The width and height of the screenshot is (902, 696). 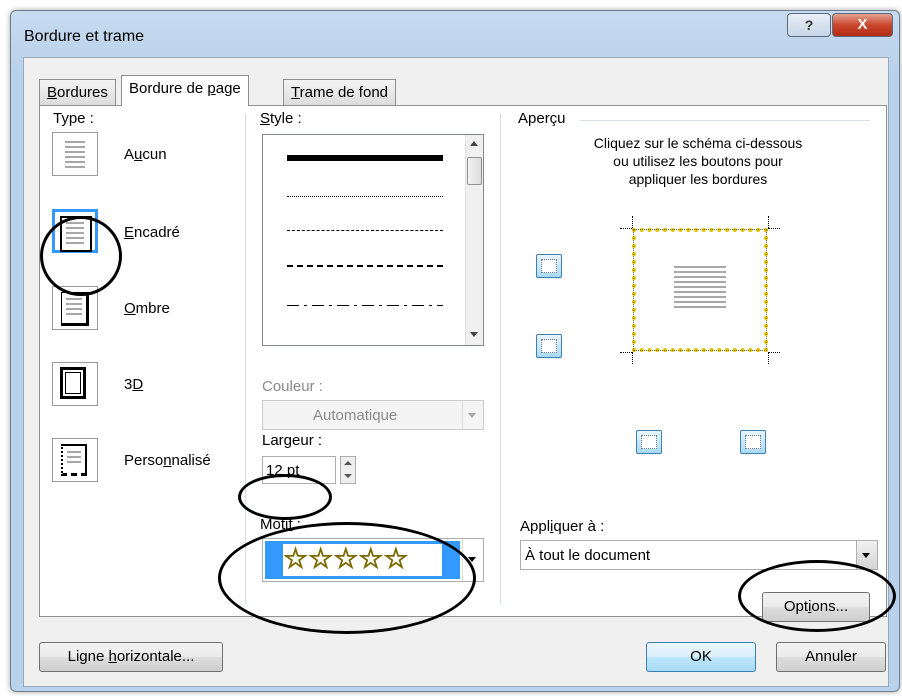 I want to click on apercu-title: Aperçu, so click(x=542, y=118).